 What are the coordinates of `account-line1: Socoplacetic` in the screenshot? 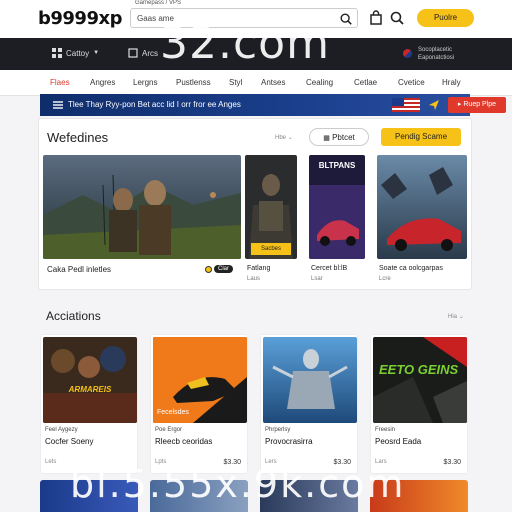 It's located at (435, 50).